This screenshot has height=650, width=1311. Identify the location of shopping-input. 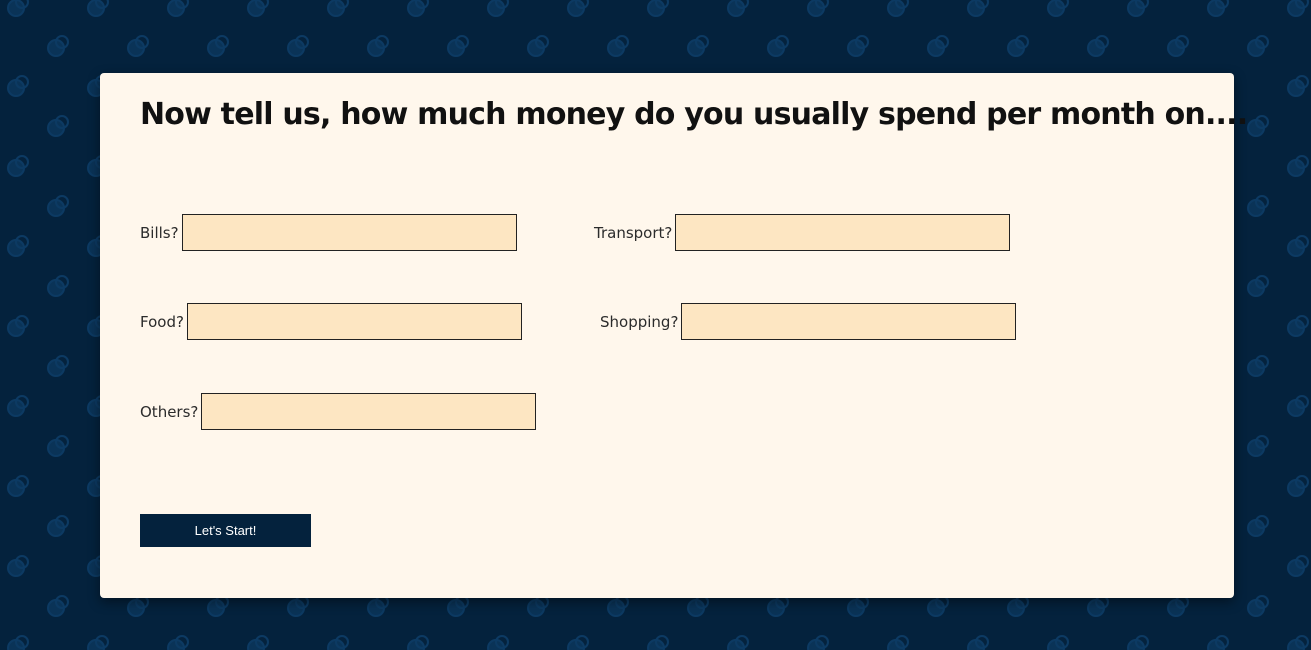
(849, 321).